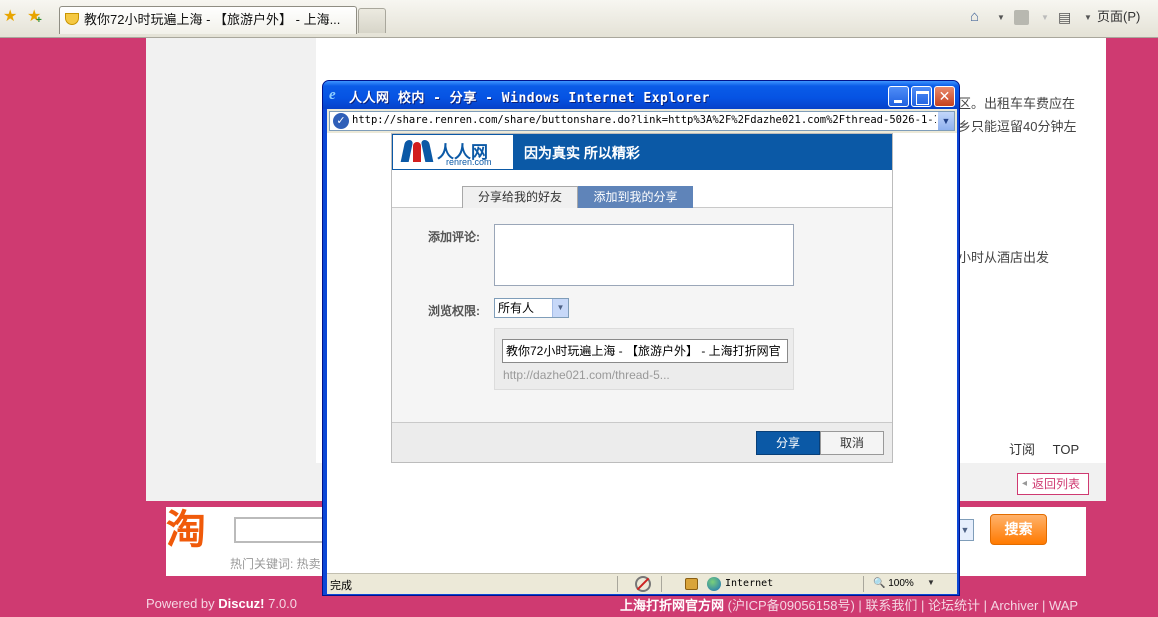  I want to click on subscribe-link: 订阅, so click(1022, 449).